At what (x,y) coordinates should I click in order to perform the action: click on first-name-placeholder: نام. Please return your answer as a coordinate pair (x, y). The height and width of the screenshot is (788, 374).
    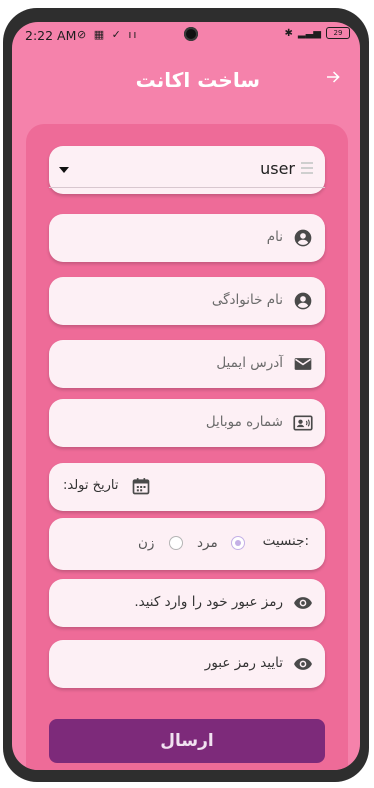
    Looking at the image, I should click on (274, 237).